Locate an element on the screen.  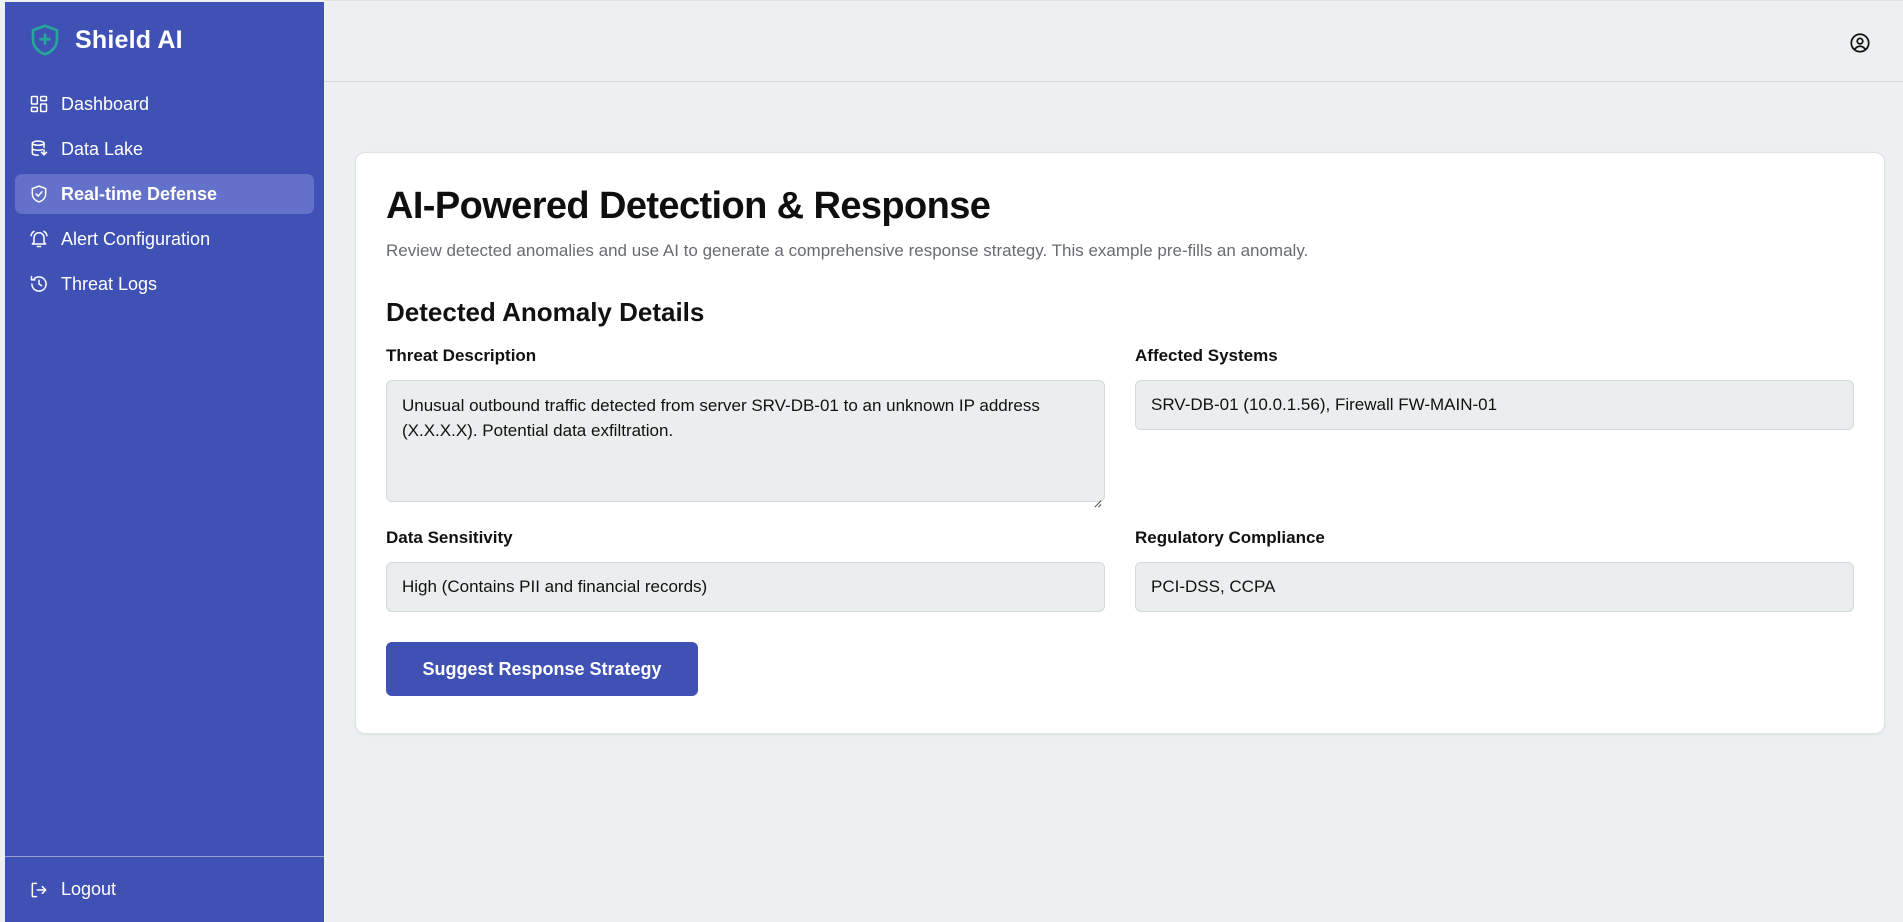
bell-icon is located at coordinates (39, 239).